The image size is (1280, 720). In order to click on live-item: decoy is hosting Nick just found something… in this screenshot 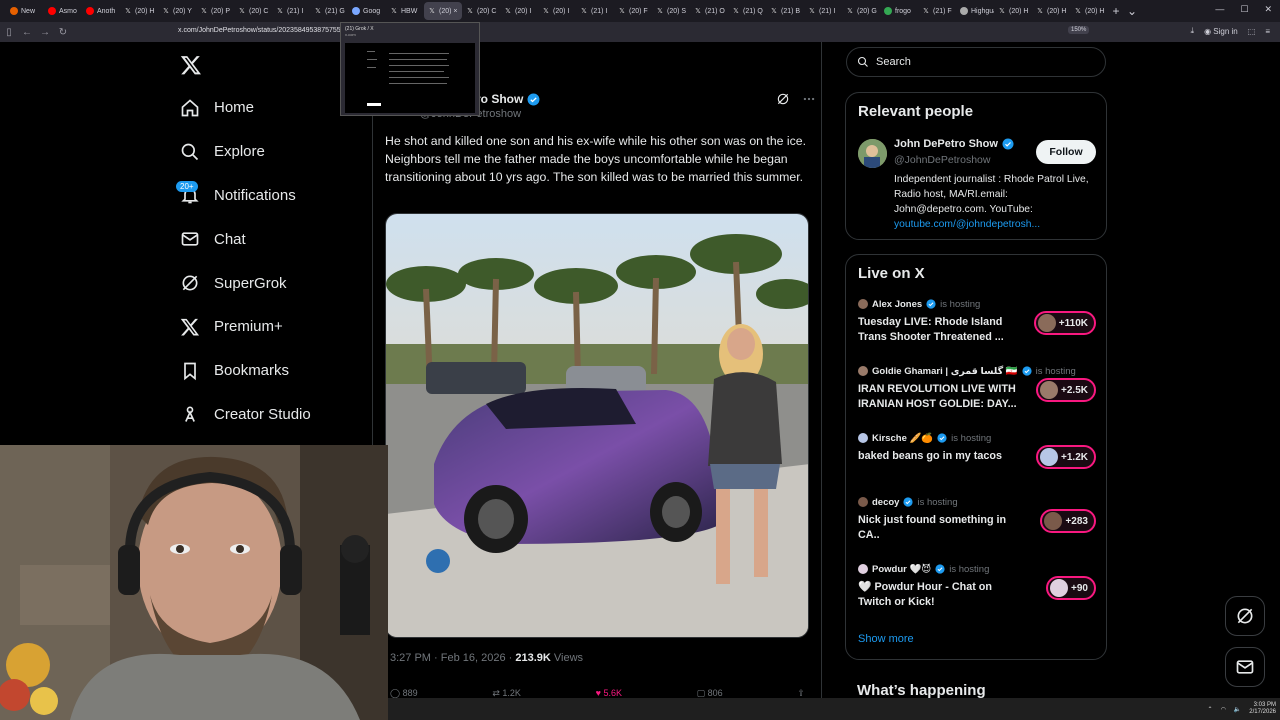, I will do `click(977, 519)`.